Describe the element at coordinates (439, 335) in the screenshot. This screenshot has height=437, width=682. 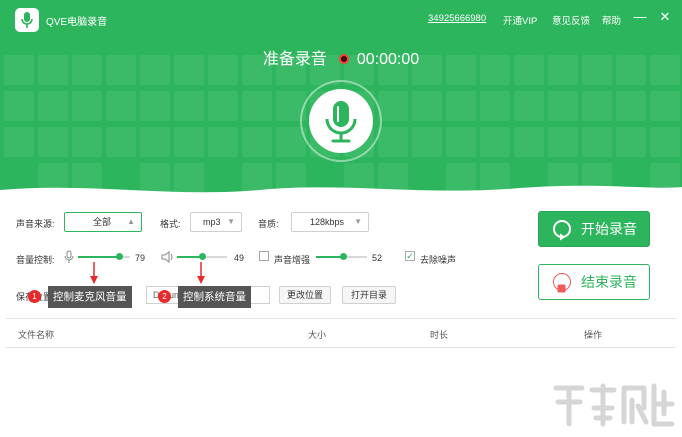
I see `column-duration: 时长` at that location.